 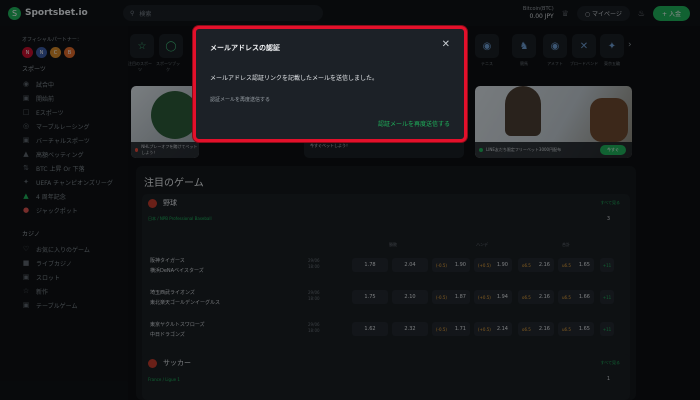 I want to click on modal-subtext: 認証メールを再度送信する, so click(x=240, y=100).